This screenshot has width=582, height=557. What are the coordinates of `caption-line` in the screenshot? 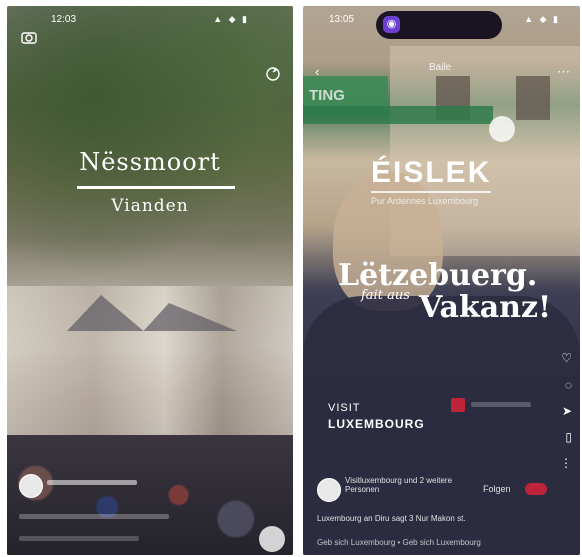 It's located at (94, 516).